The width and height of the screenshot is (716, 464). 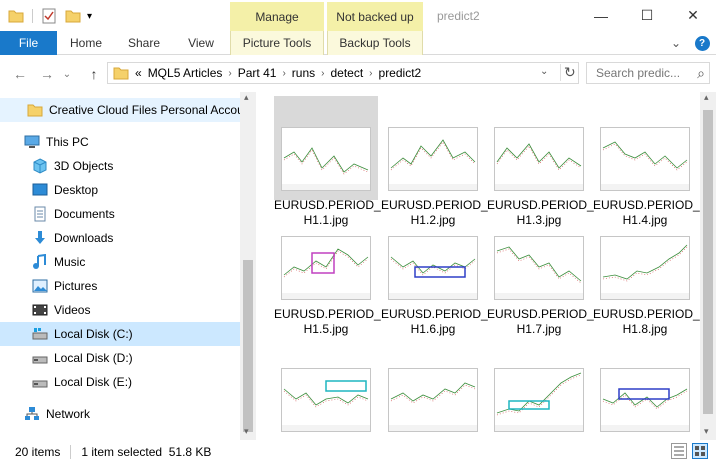 I want to click on tab-home: Home, so click(x=86, y=43).